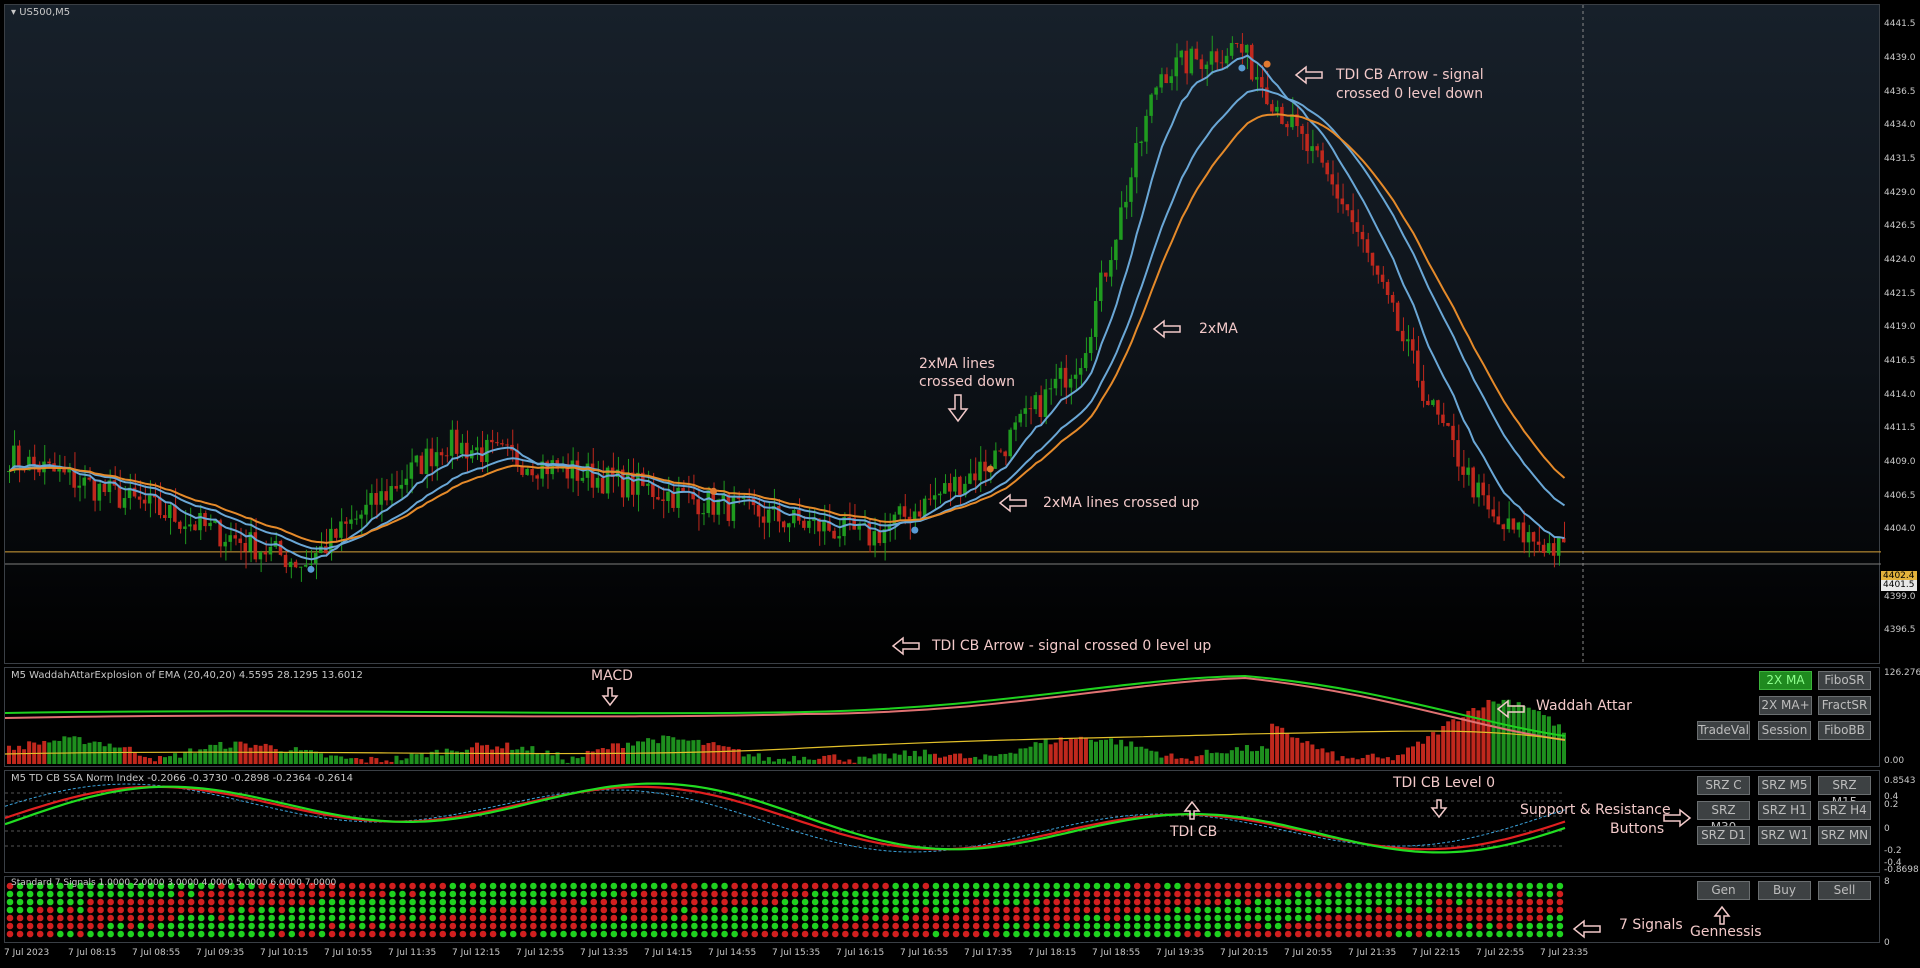 The height and width of the screenshot is (968, 1920). Describe the element at coordinates (284, 953) in the screenshot. I see `time-axis-label: 7 Jul 10:15` at that location.